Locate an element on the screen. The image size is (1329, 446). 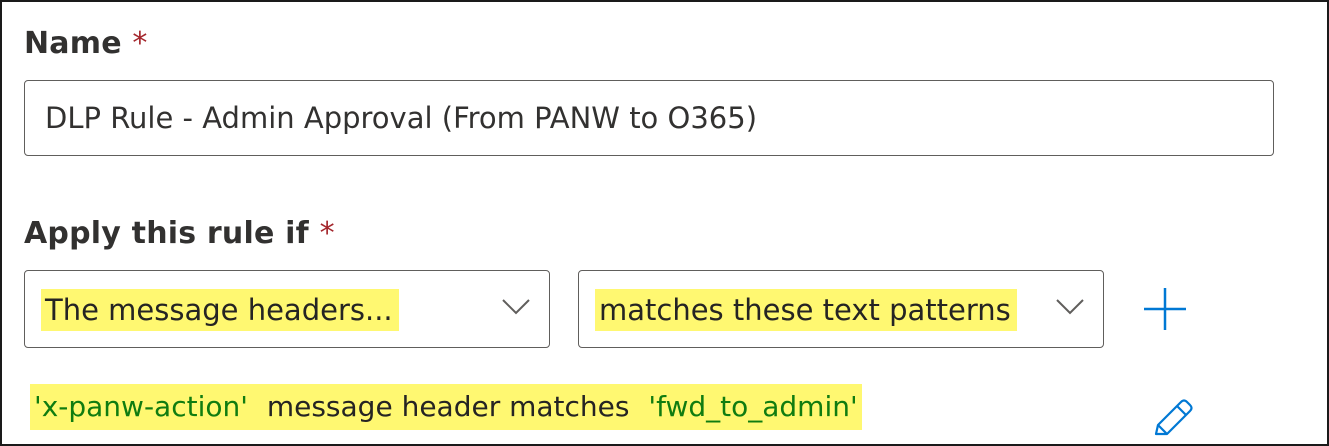
pencil-icon is located at coordinates (1173, 419).